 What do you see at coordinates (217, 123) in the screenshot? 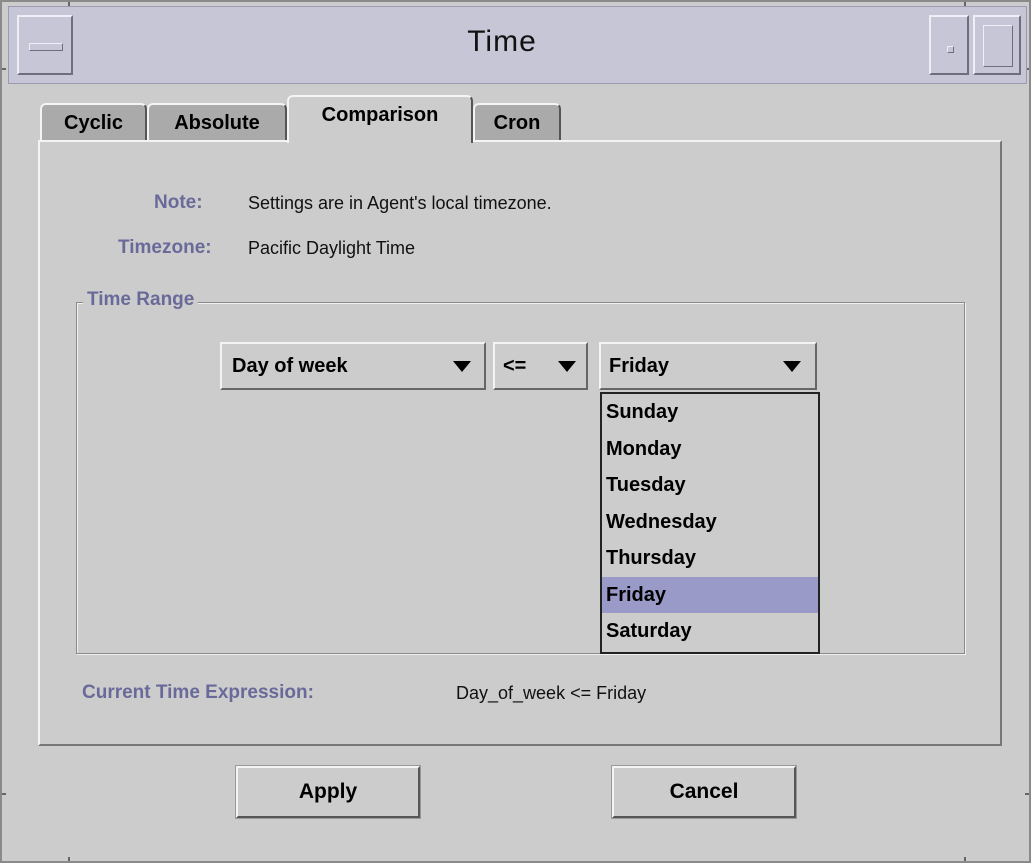
I see `tab-absolute: Absolute` at bounding box center [217, 123].